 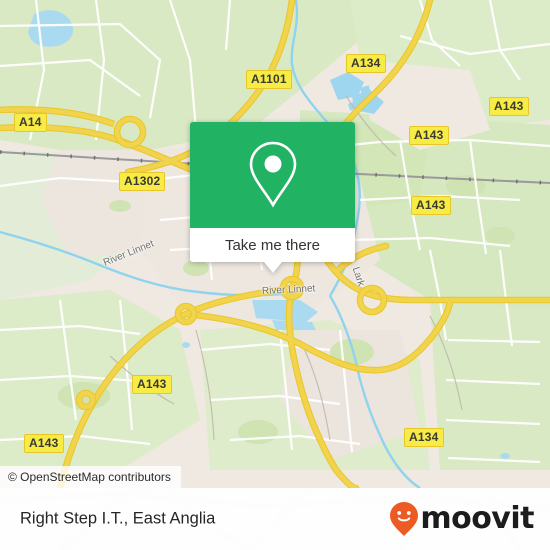 What do you see at coordinates (404, 519) in the screenshot?
I see `moovit-smiley-pin-icon` at bounding box center [404, 519].